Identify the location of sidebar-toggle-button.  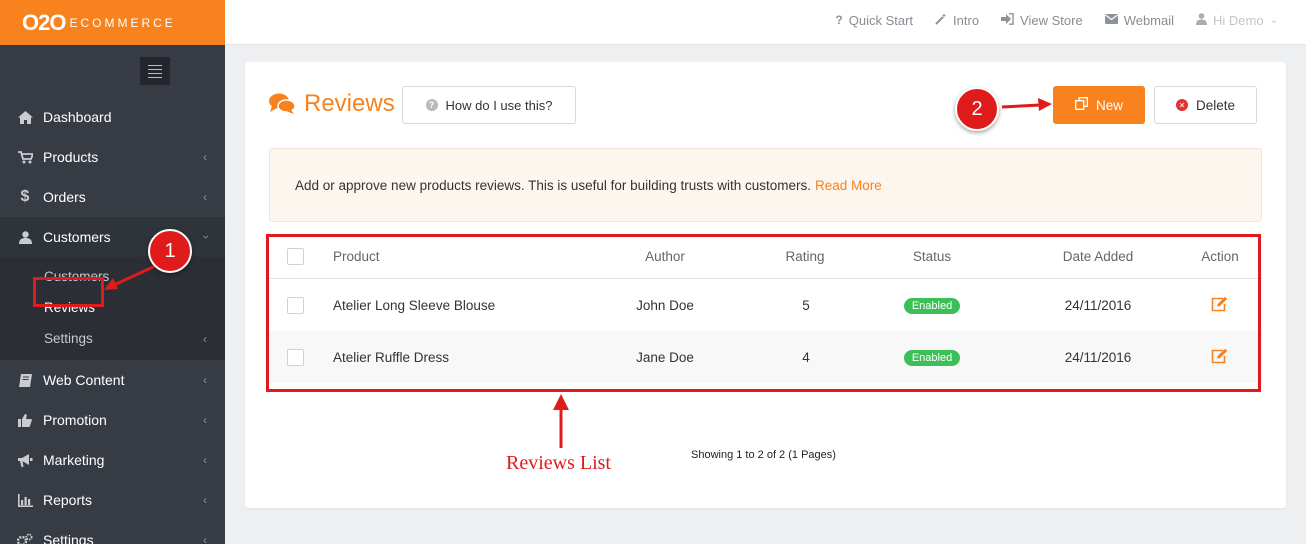
(154, 71).